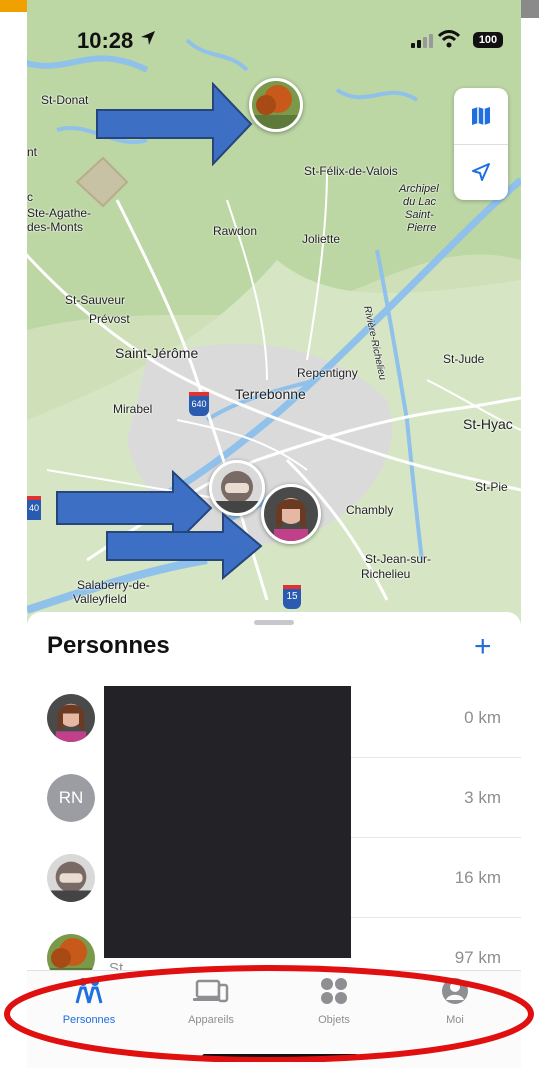 The width and height of the screenshot is (539, 1068). What do you see at coordinates (227, 822) in the screenshot?
I see `redaction-block` at bounding box center [227, 822].